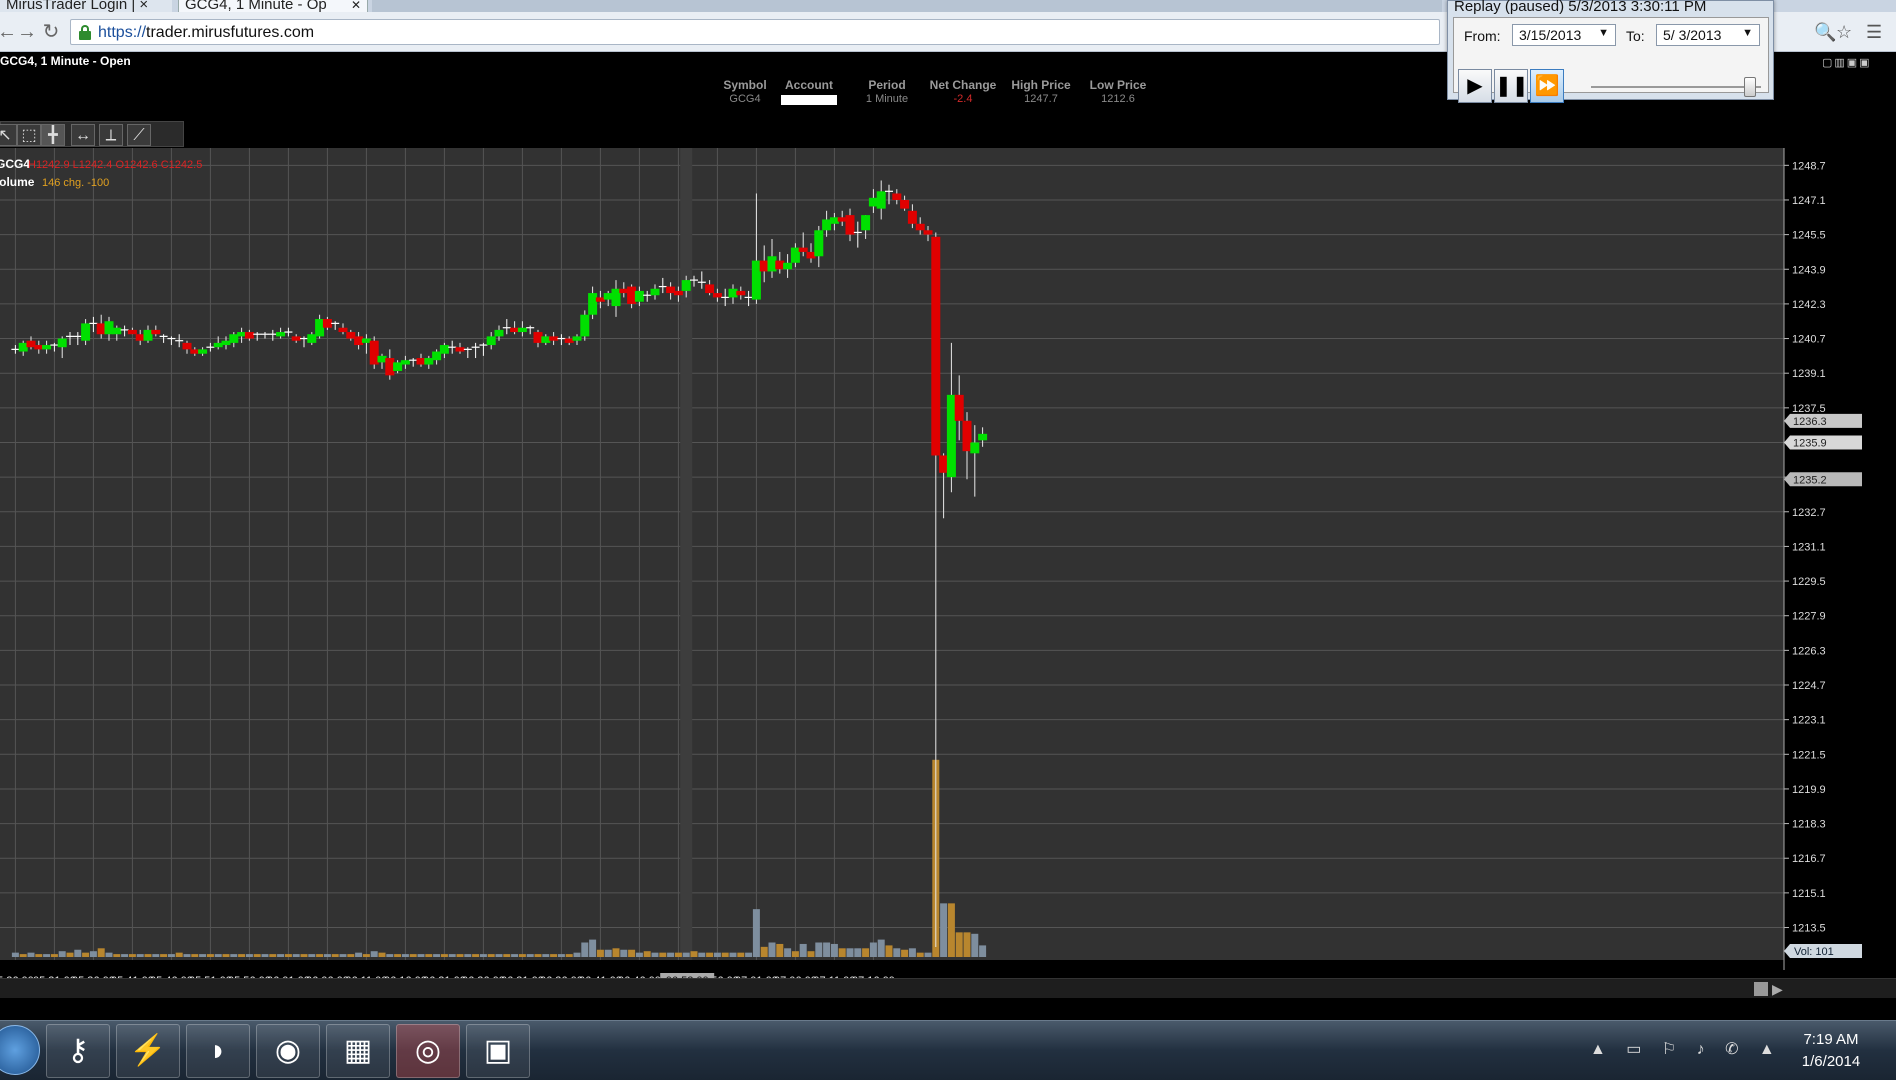 The height and width of the screenshot is (1080, 1896). Describe the element at coordinates (53, 135) in the screenshot. I see `crosshair-icon: ╋` at that location.